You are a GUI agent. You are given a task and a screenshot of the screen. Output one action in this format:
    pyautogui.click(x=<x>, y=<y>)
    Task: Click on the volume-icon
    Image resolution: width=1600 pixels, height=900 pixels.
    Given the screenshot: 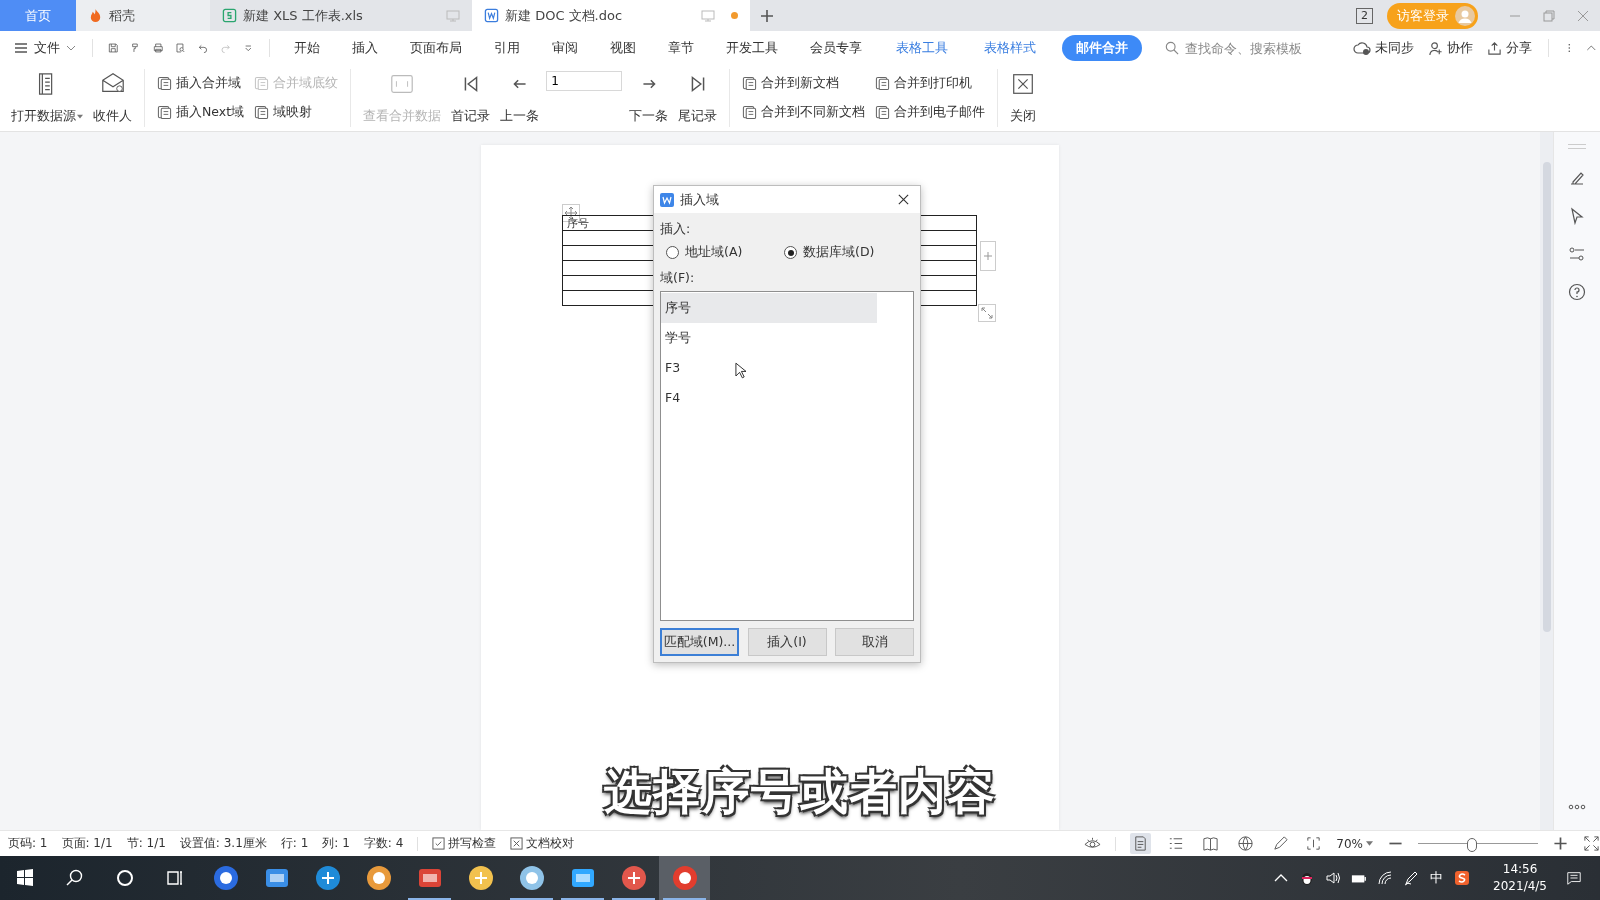 What is the action you would take?
    pyautogui.click(x=1333, y=878)
    